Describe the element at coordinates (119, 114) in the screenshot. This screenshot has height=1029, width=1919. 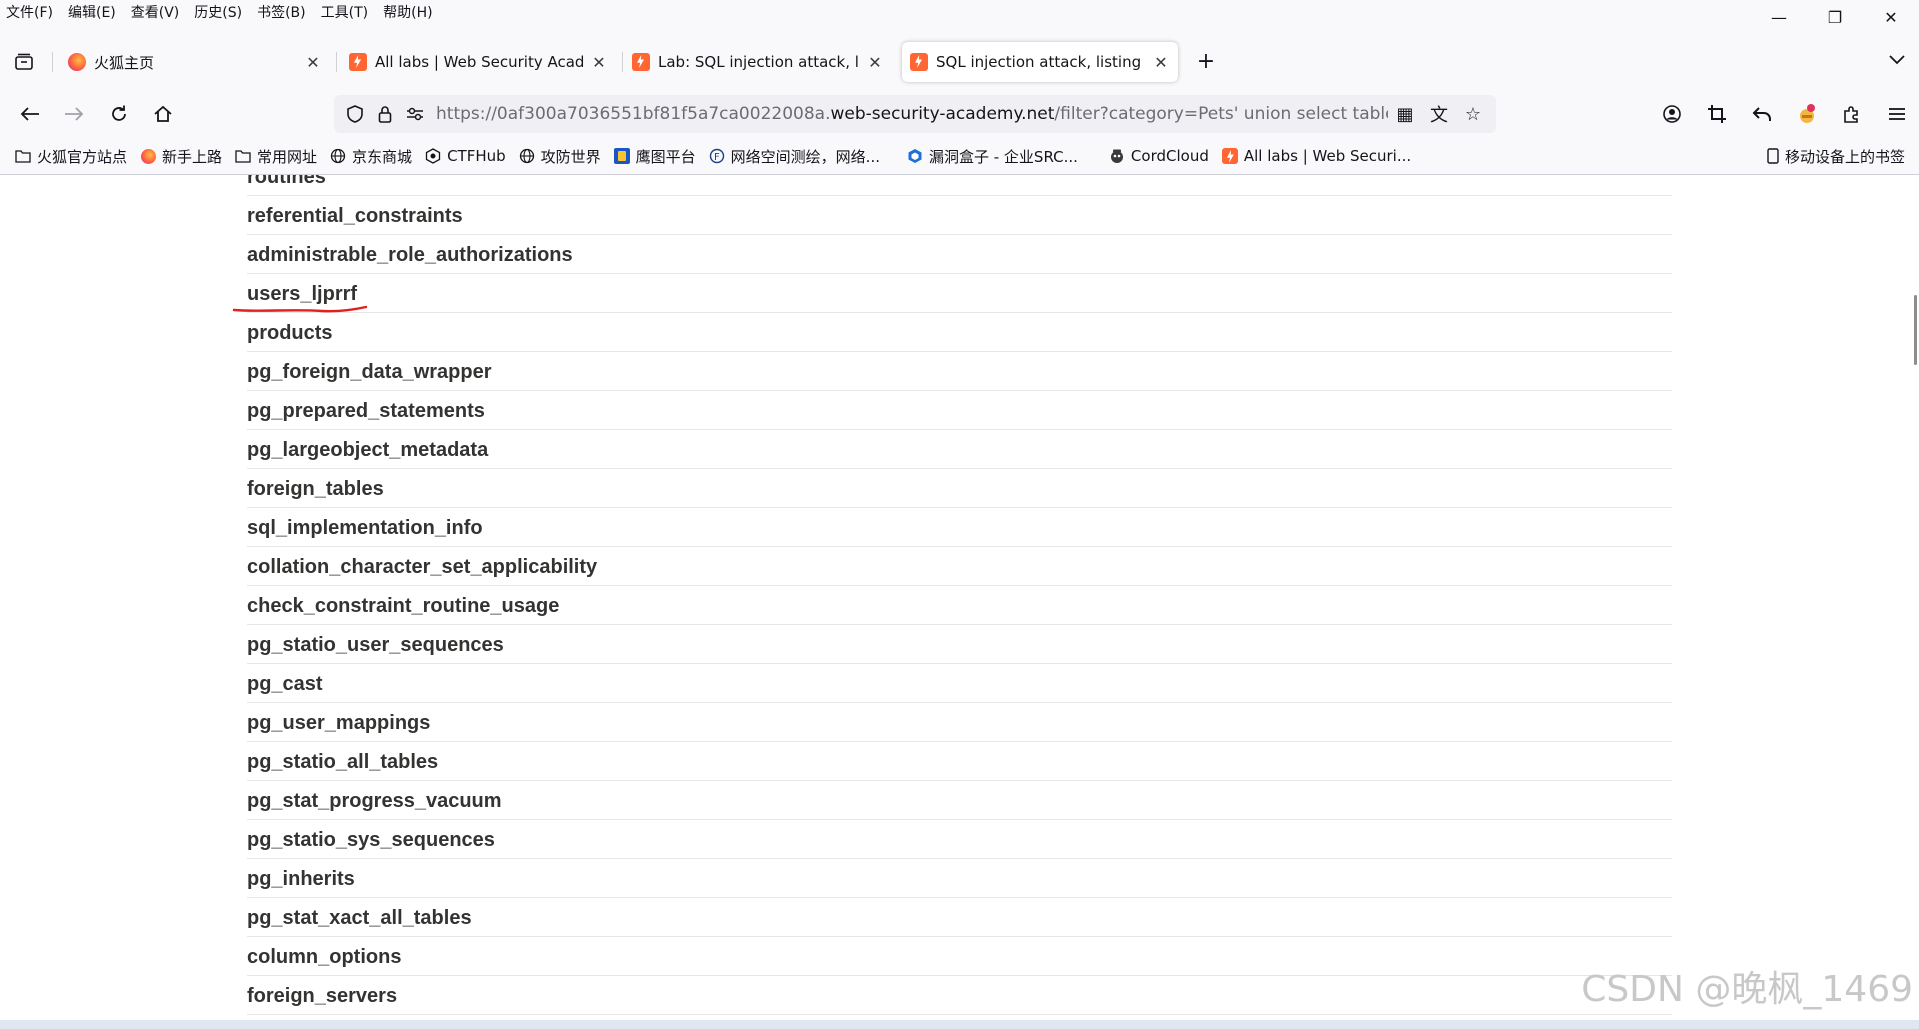
I see `reload-button` at that location.